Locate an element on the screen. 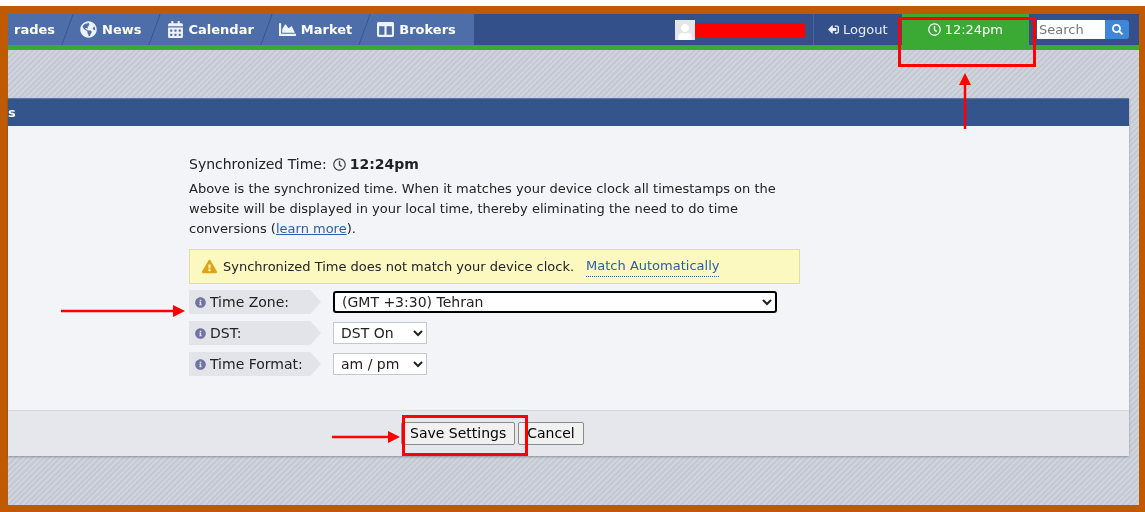 The image size is (1145, 512). nav-tab: News is located at coordinates (111, 29).